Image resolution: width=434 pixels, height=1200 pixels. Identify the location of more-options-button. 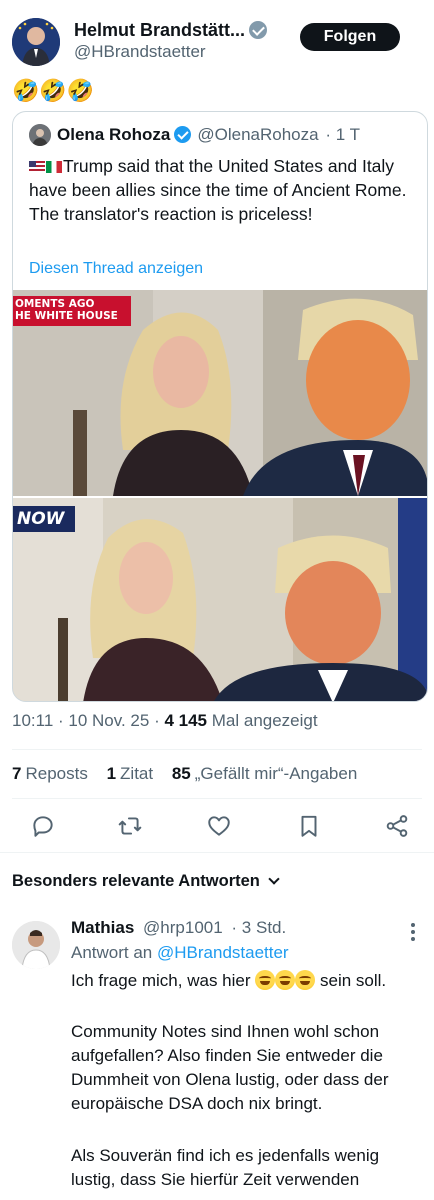
(413, 934).